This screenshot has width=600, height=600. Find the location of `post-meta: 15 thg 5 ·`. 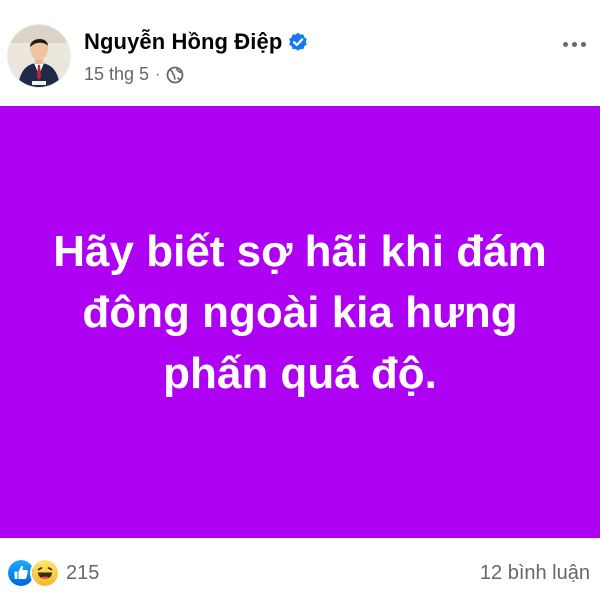

post-meta: 15 thg 5 · is located at coordinates (134, 74).